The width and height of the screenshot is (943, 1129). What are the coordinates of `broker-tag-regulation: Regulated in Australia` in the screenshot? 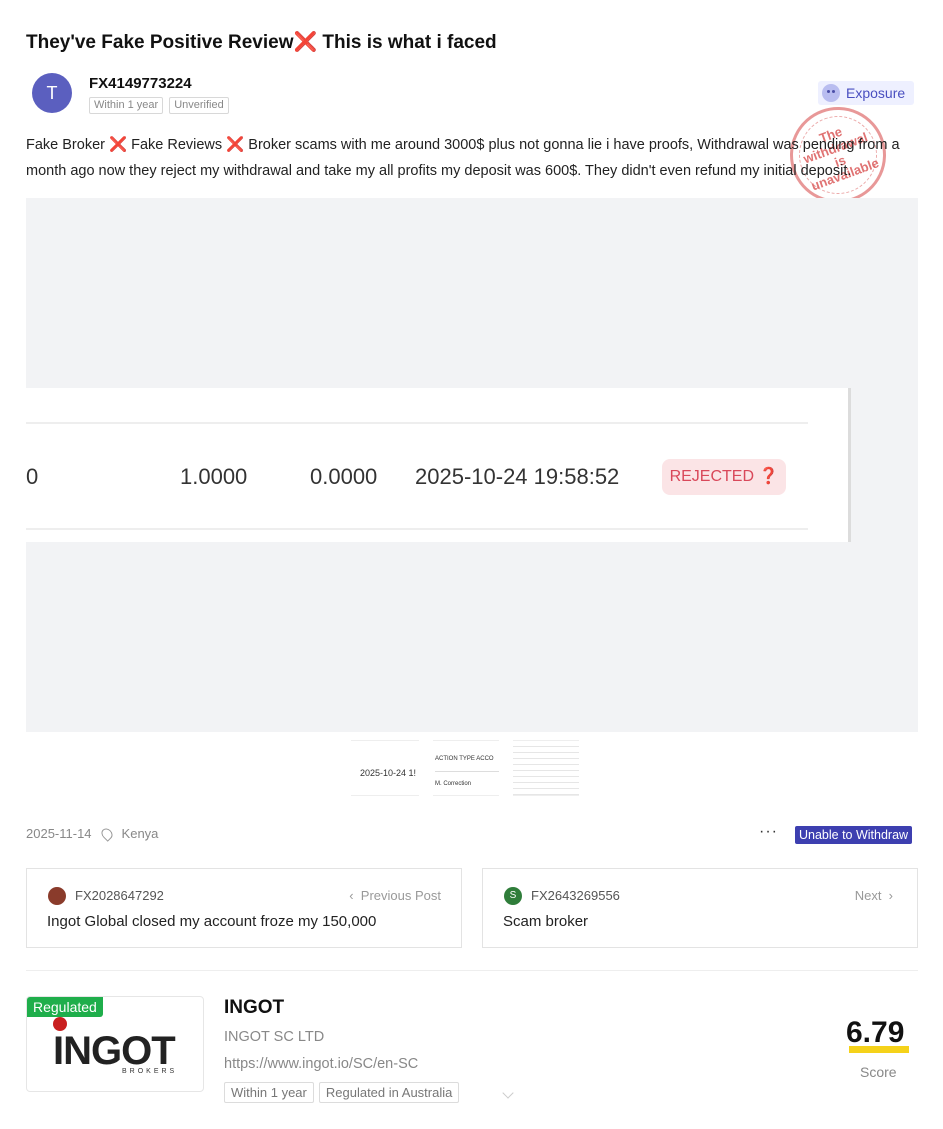 It's located at (389, 1092).